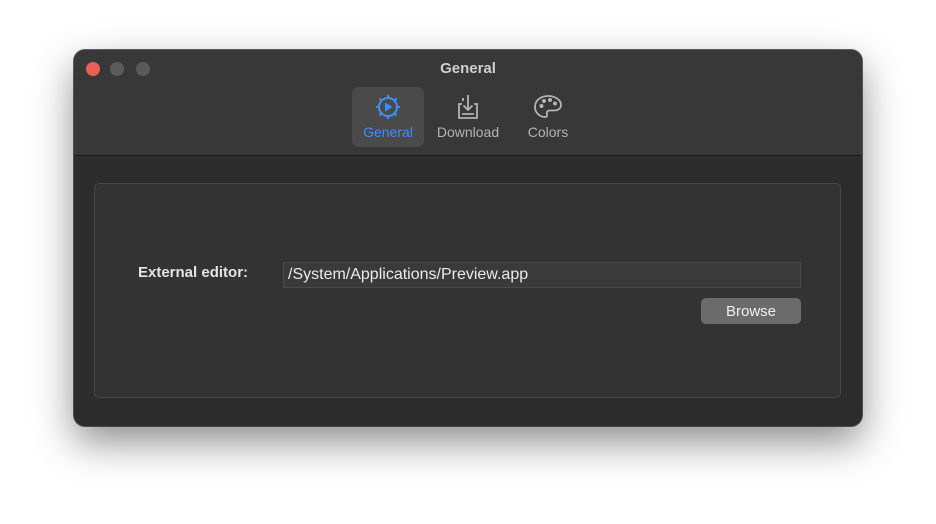 The image size is (936, 524). I want to click on tab-colors-label: Colors, so click(548, 132).